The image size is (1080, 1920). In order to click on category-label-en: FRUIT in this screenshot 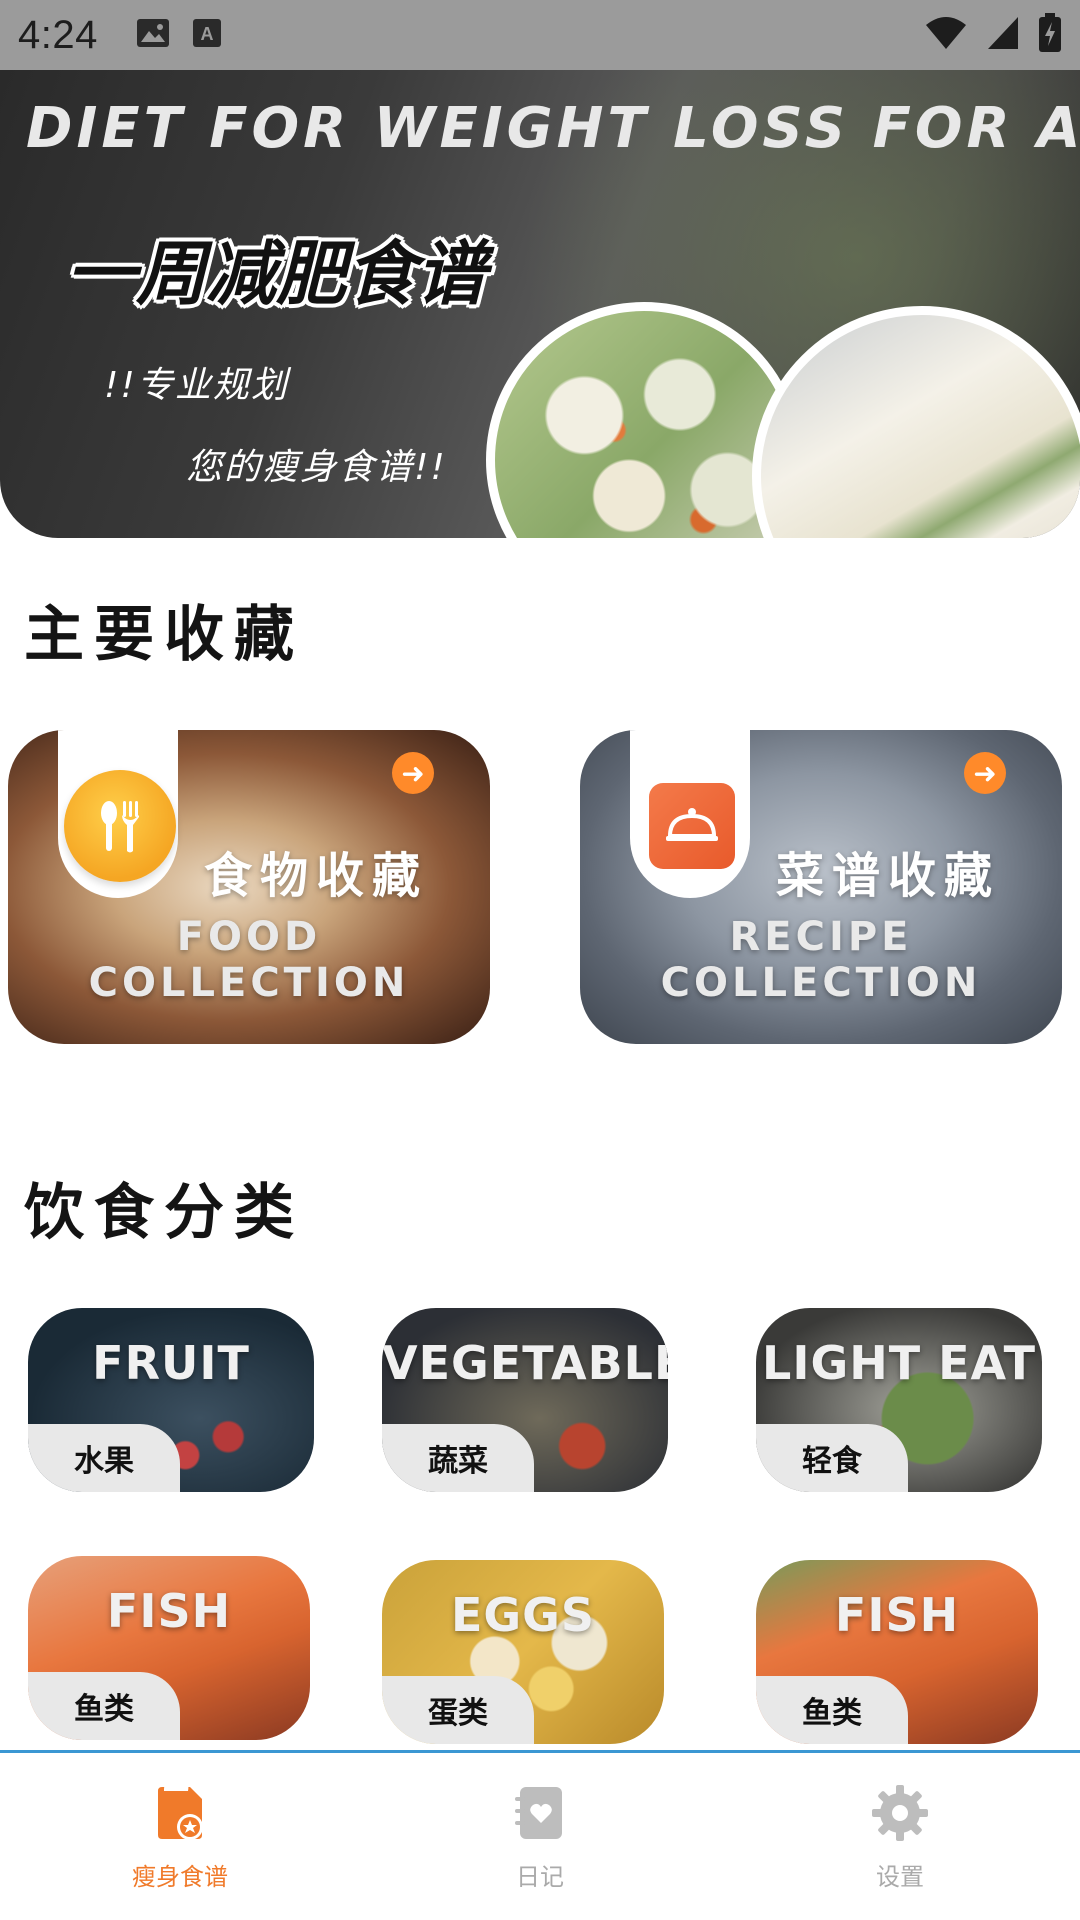, I will do `click(171, 1363)`.